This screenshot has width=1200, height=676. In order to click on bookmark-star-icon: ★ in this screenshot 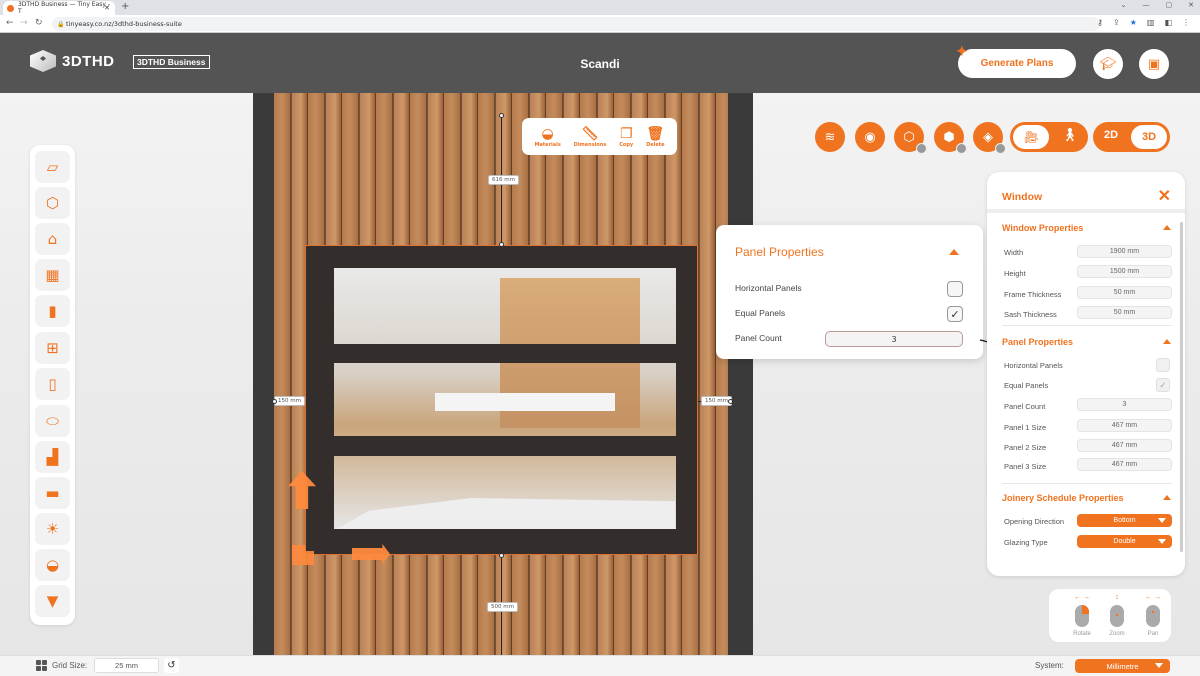, I will do `click(1133, 22)`.